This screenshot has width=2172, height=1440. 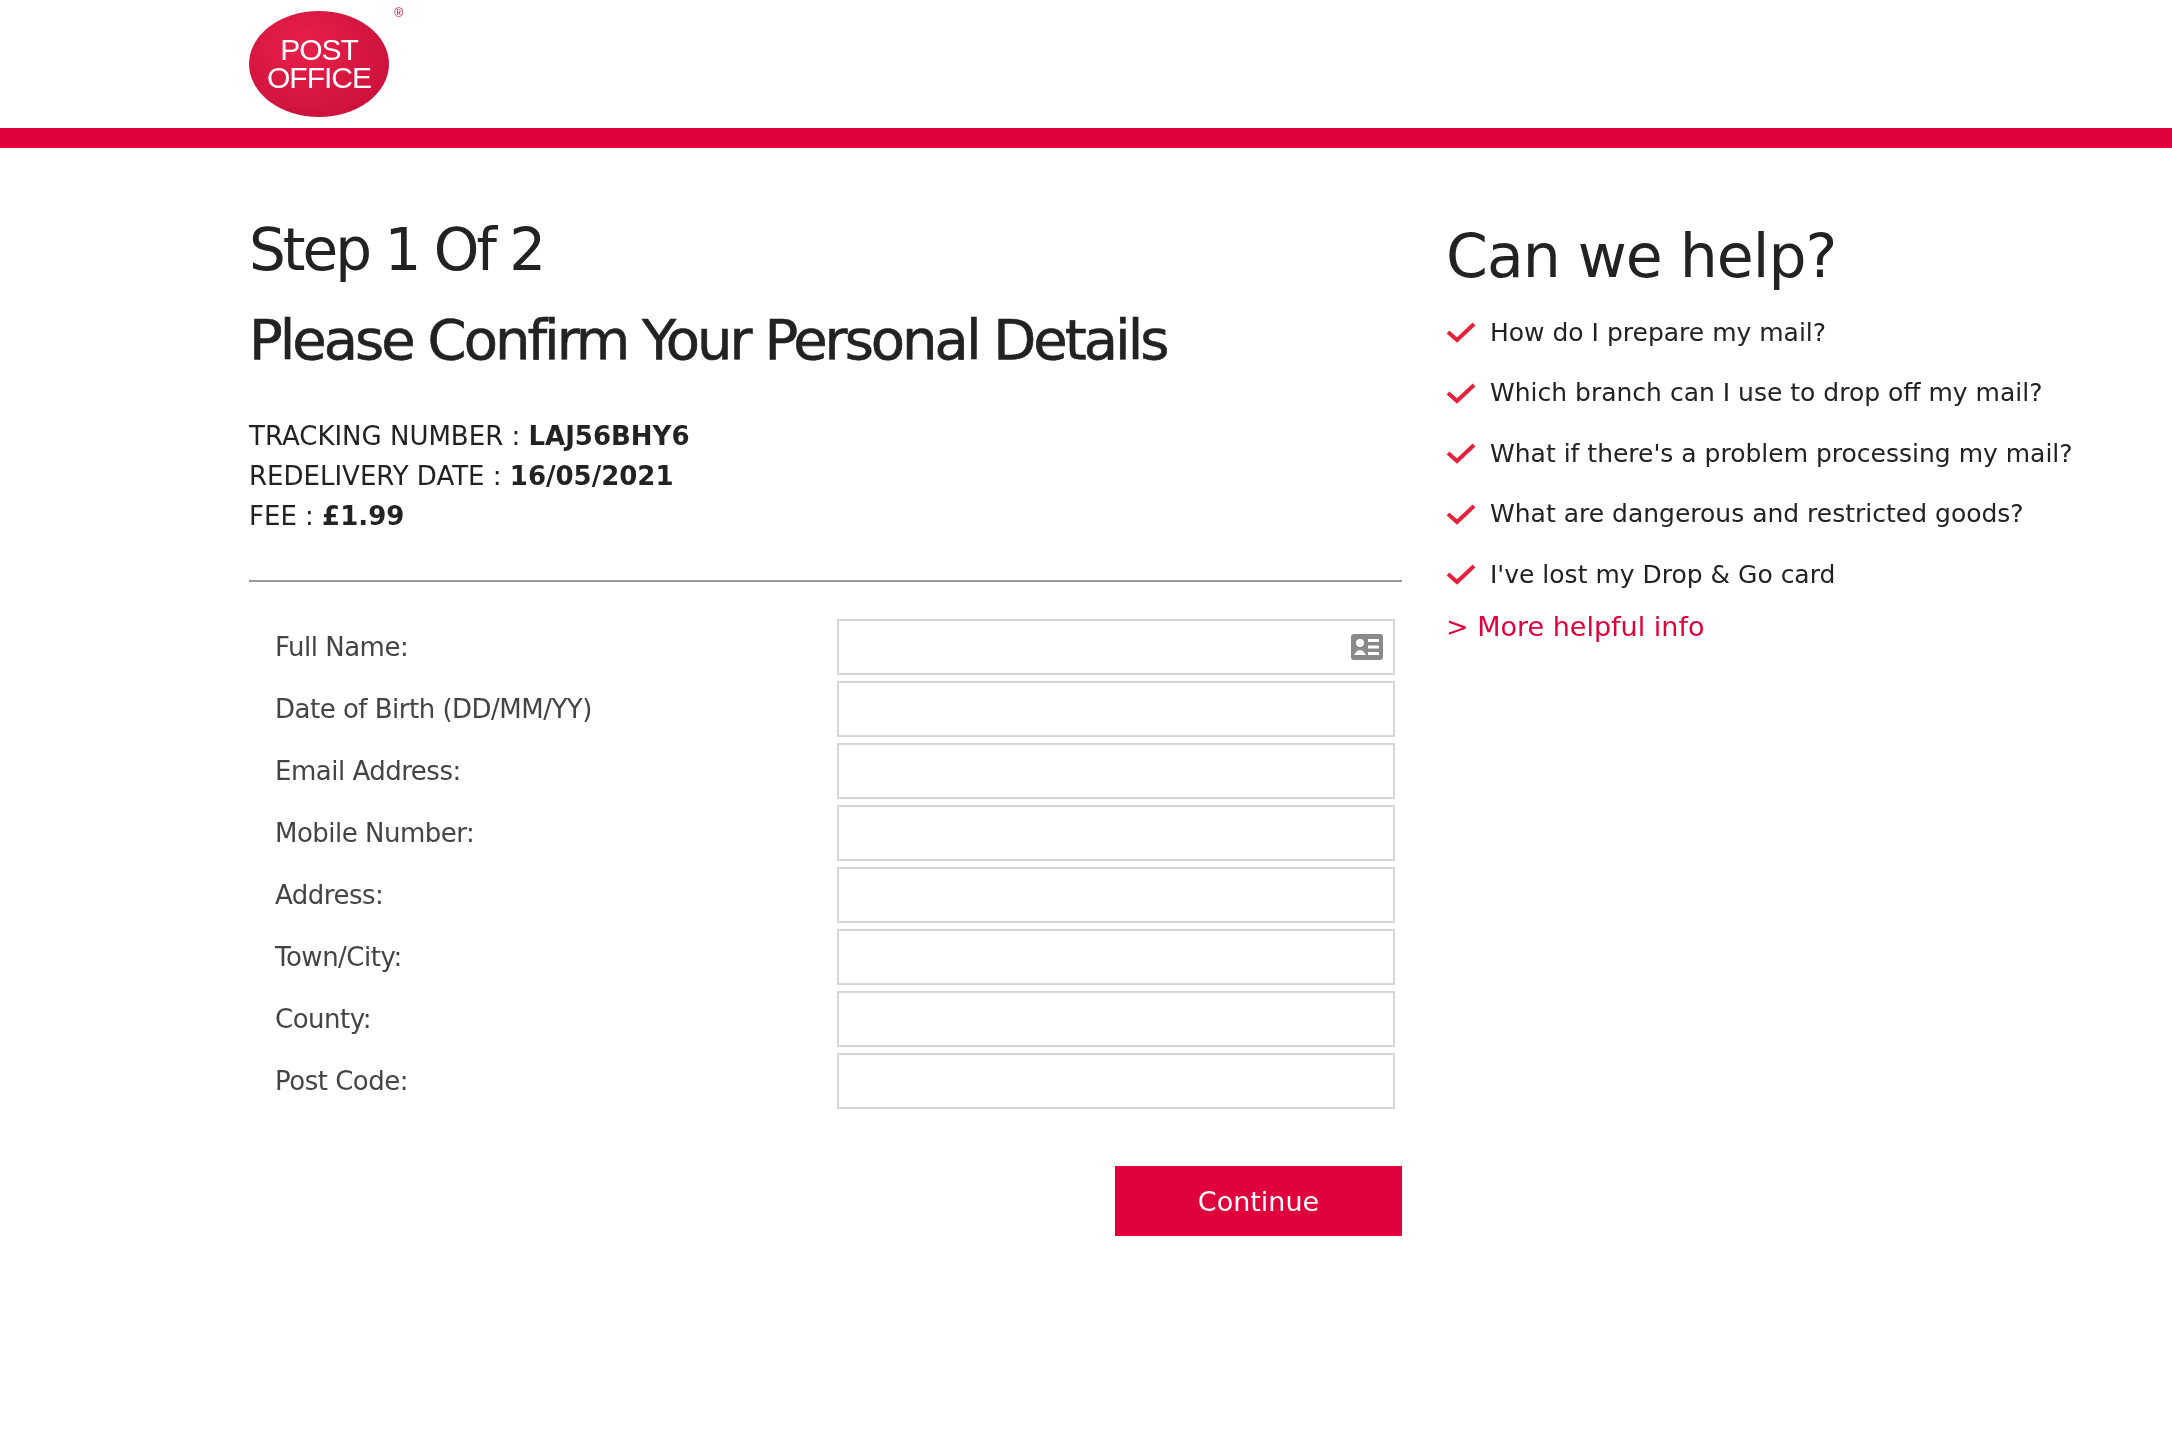 I want to click on help-link: What are dangerous and restricted goods?, so click(x=1757, y=514).